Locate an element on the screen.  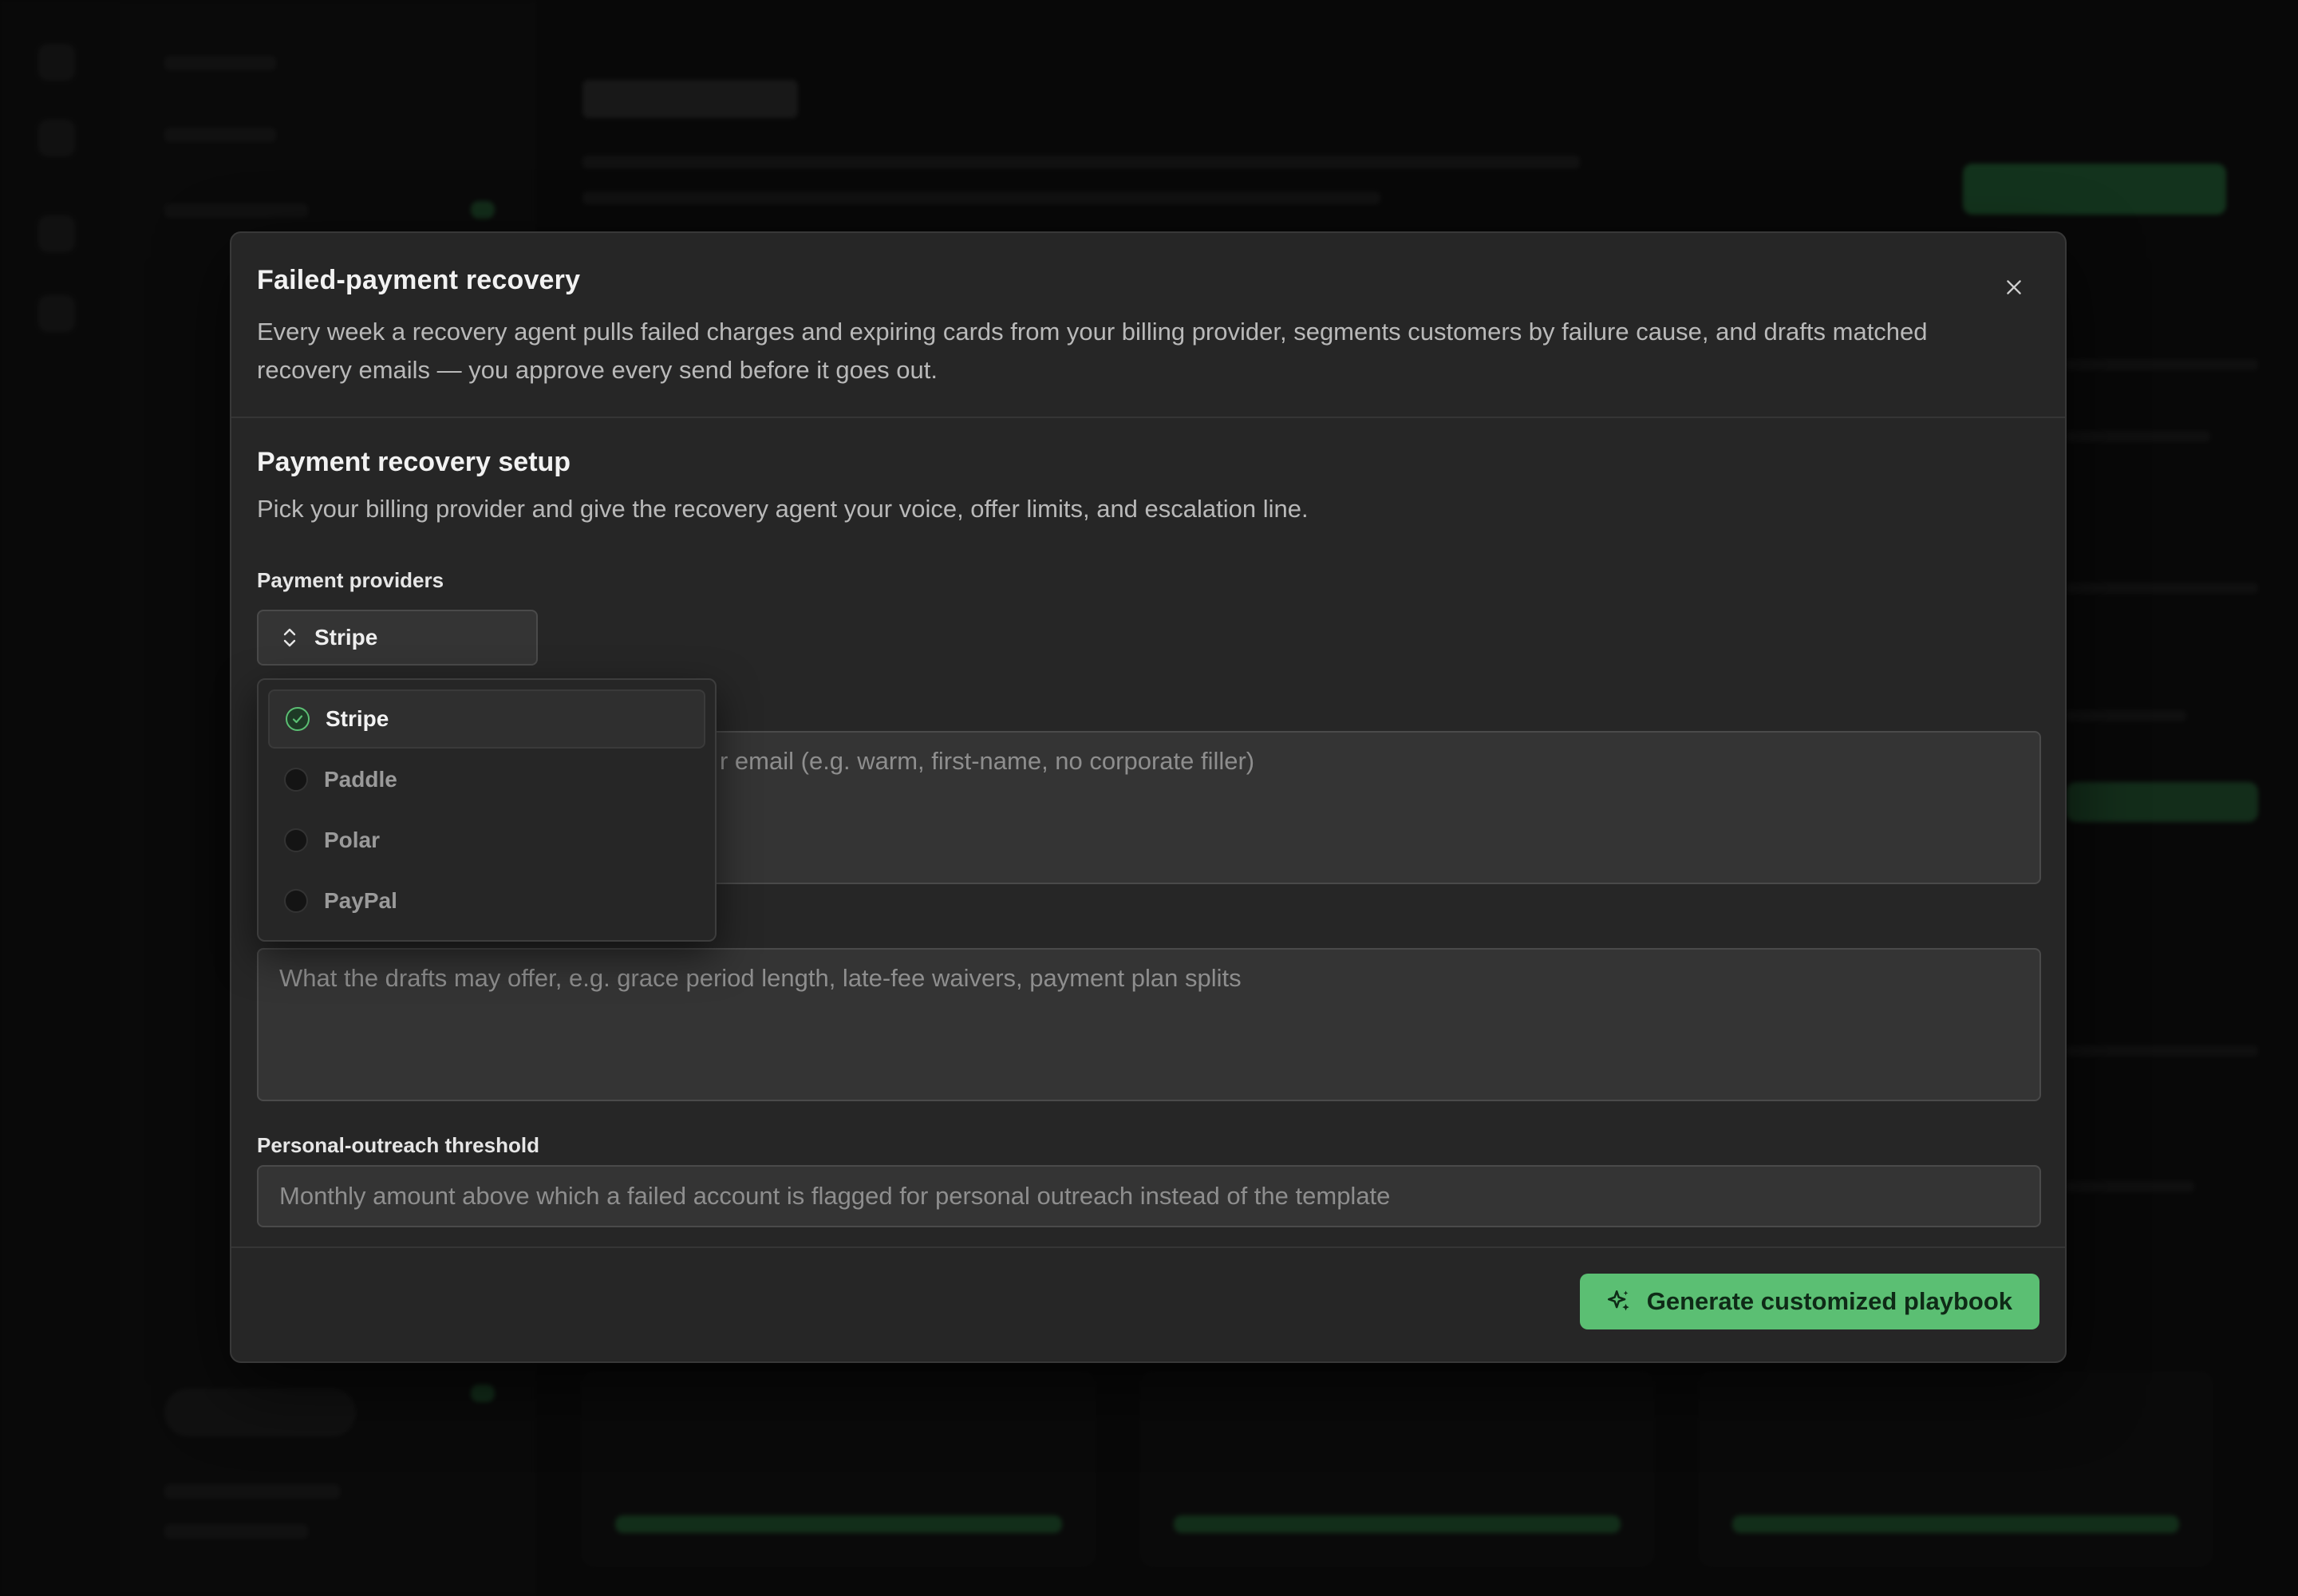
sparkles-icon is located at coordinates (1618, 1300).